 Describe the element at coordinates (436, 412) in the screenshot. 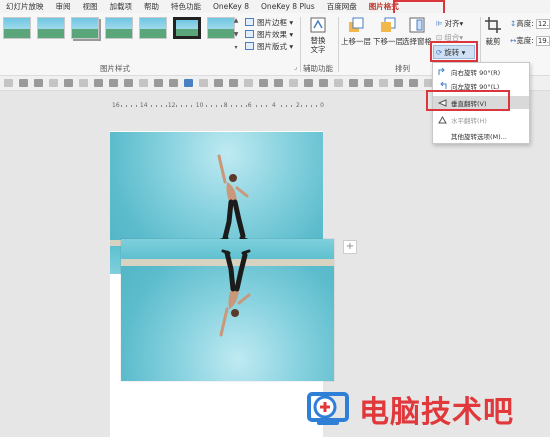

I see `watermark-text: 电脑技术吧` at that location.